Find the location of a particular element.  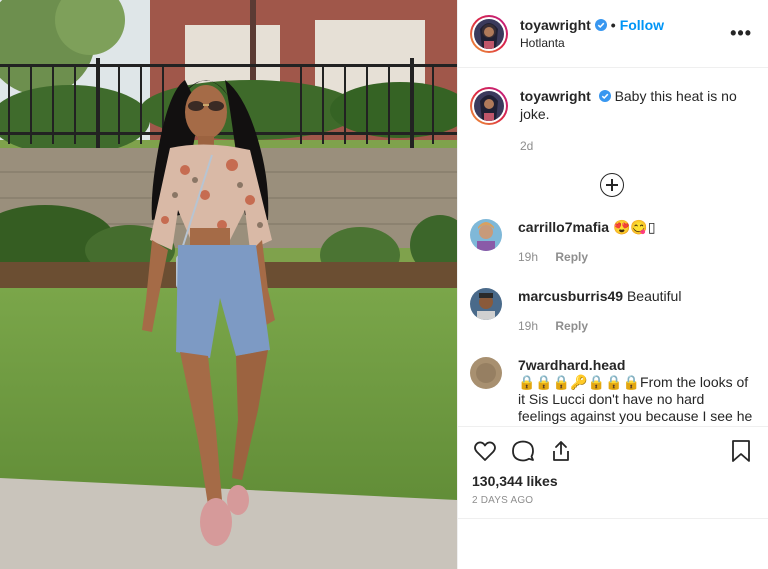

more-options-icon: ••• is located at coordinates (741, 33).